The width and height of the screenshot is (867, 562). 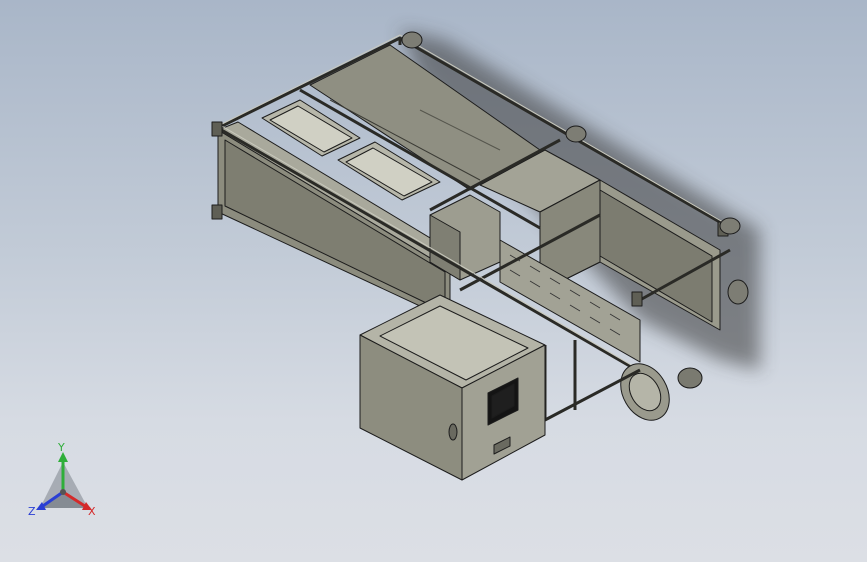 I want to click on orientation-triad: Y X Z, so click(x=65, y=485).